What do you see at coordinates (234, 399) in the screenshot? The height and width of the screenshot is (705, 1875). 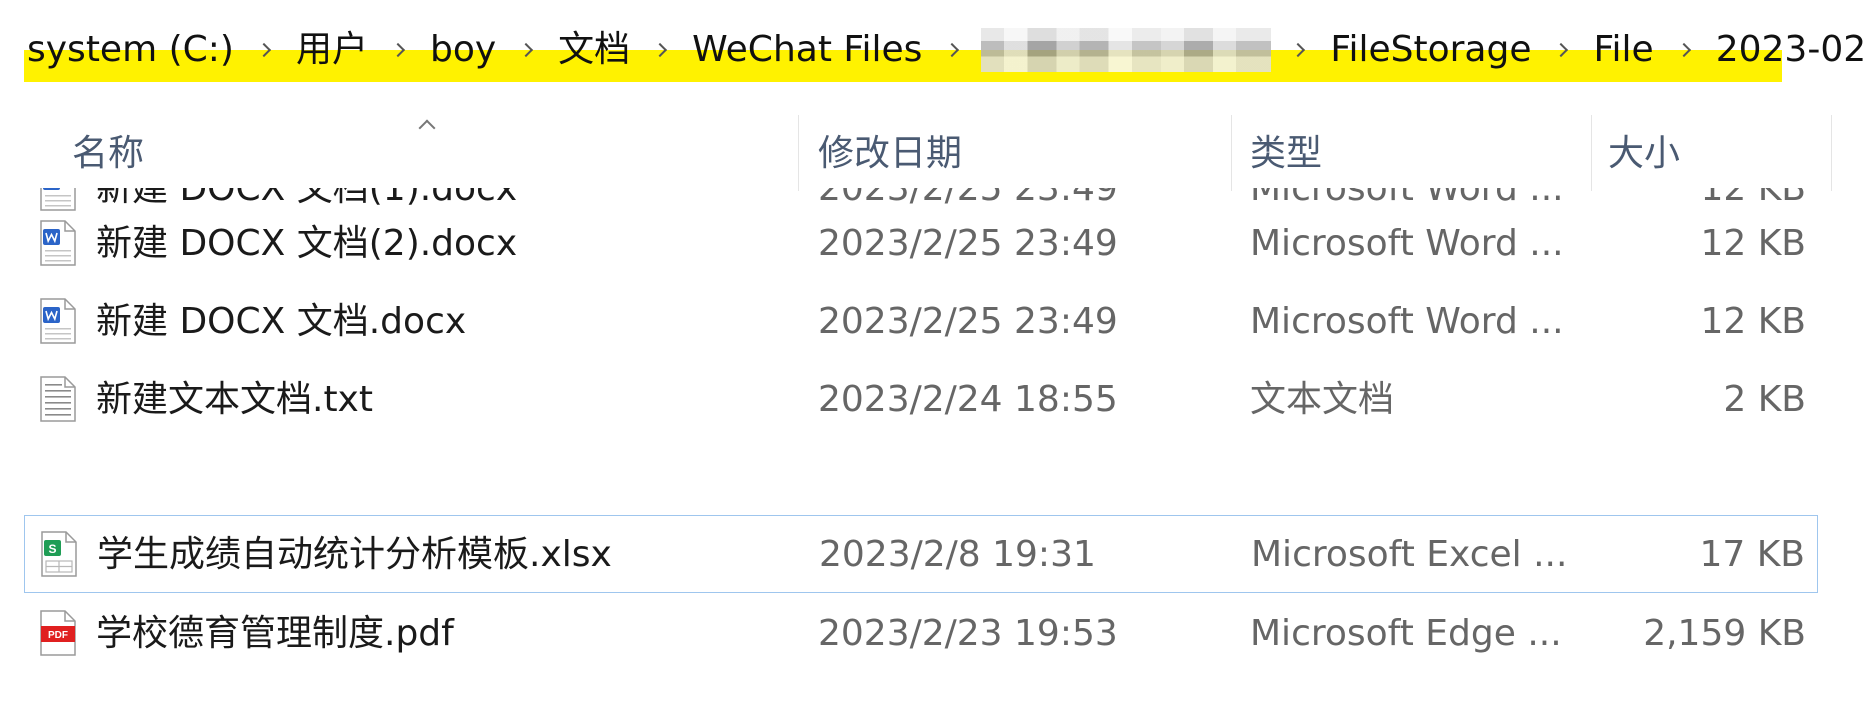 I see `file-name: 新建文本文档.txt` at bounding box center [234, 399].